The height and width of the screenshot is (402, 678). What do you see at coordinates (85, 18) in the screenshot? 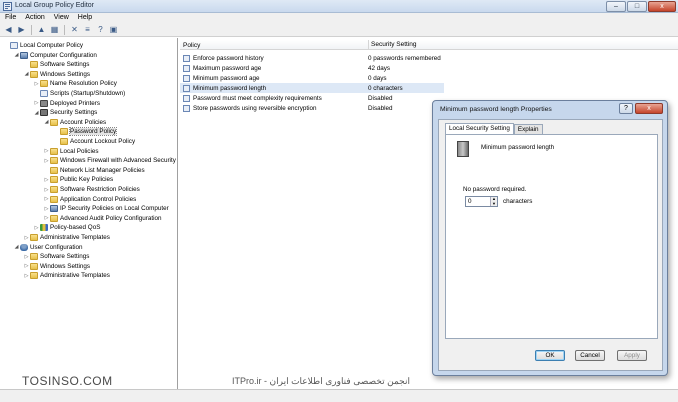
I see `menu-help: Help` at bounding box center [85, 18].